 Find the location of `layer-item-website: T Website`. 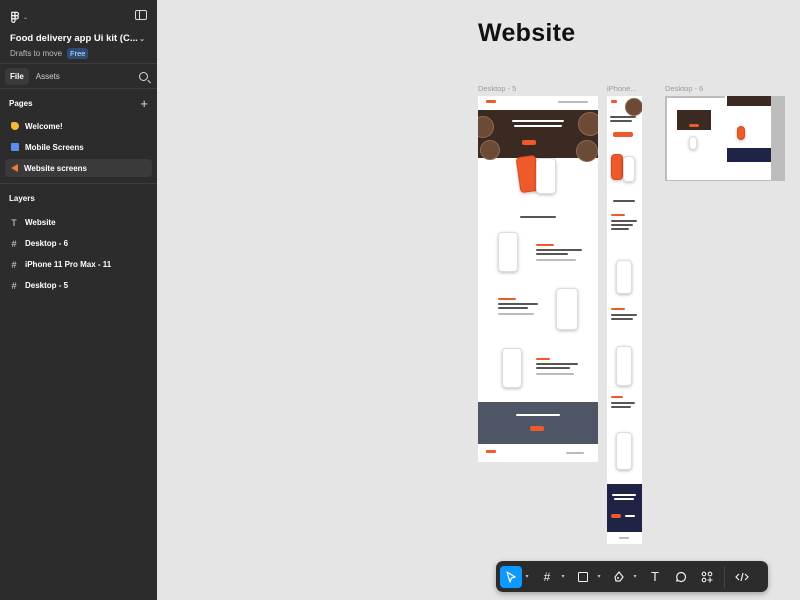

layer-item-website: T Website is located at coordinates (78, 222).